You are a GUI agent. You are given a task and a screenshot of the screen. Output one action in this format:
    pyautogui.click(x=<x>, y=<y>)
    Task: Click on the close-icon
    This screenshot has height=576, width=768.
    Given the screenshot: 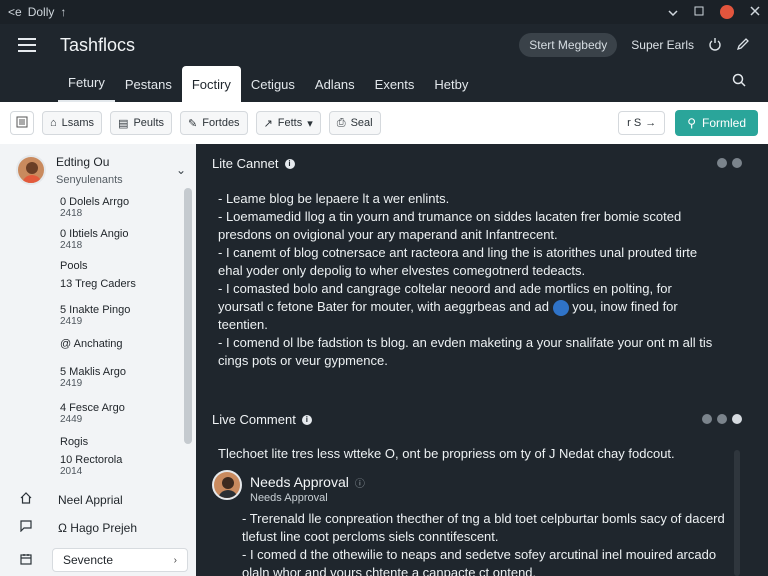 What is the action you would take?
    pyautogui.click(x=755, y=12)
    